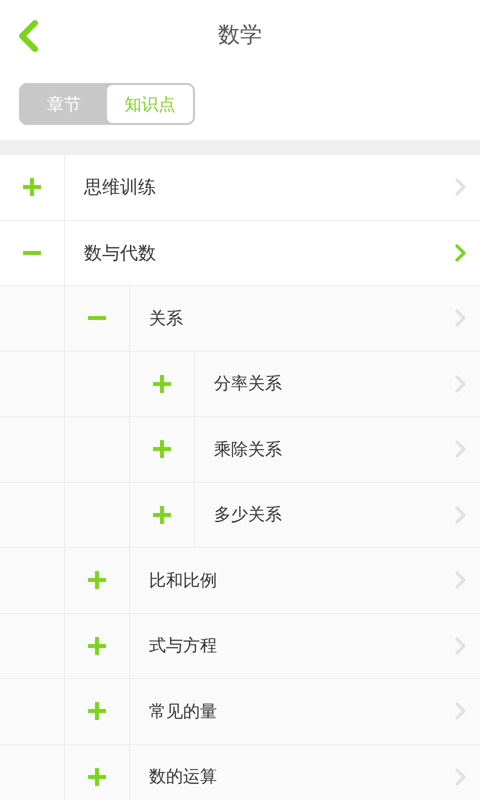 Image resolution: width=480 pixels, height=800 pixels. I want to click on tree-row: 分率关系, so click(240, 384).